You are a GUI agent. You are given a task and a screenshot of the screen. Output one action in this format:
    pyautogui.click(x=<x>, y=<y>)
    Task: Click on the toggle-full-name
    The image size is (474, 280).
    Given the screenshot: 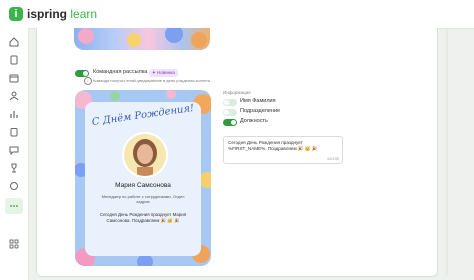 What is the action you would take?
    pyautogui.click(x=230, y=102)
    